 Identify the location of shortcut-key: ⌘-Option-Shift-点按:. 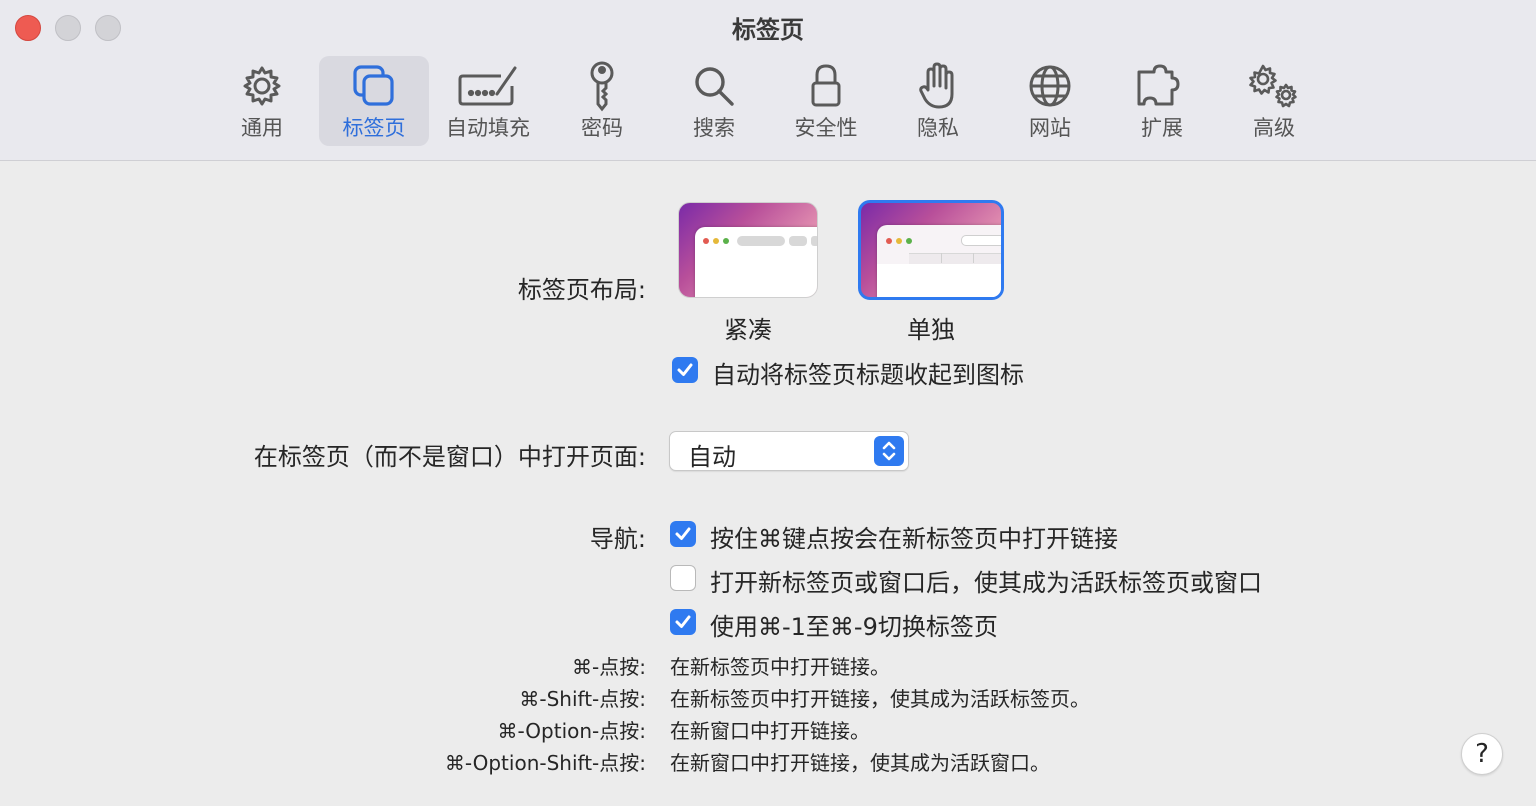
(545, 763).